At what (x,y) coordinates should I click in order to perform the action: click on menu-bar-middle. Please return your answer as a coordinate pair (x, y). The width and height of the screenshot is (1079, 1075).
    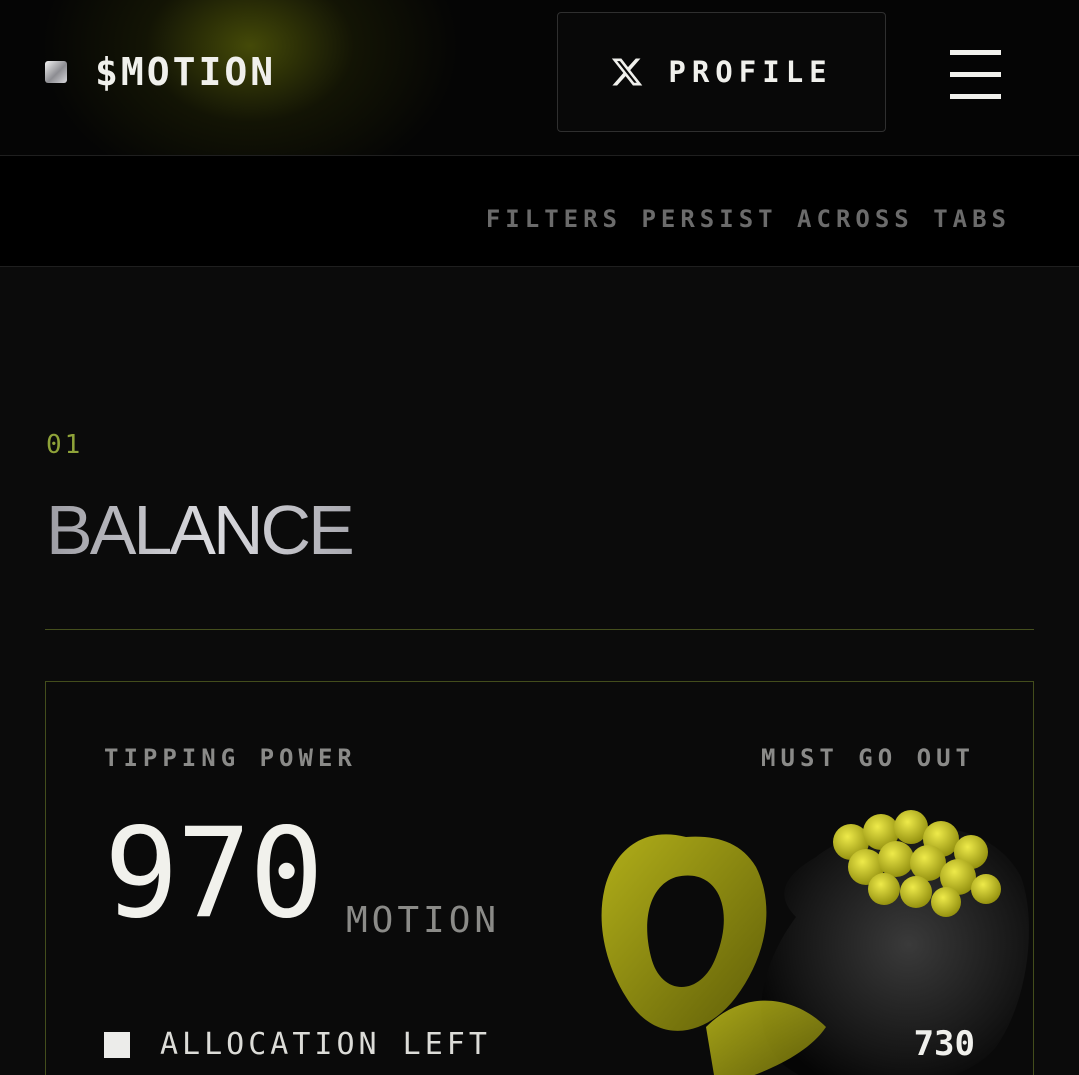
    Looking at the image, I should click on (975, 74).